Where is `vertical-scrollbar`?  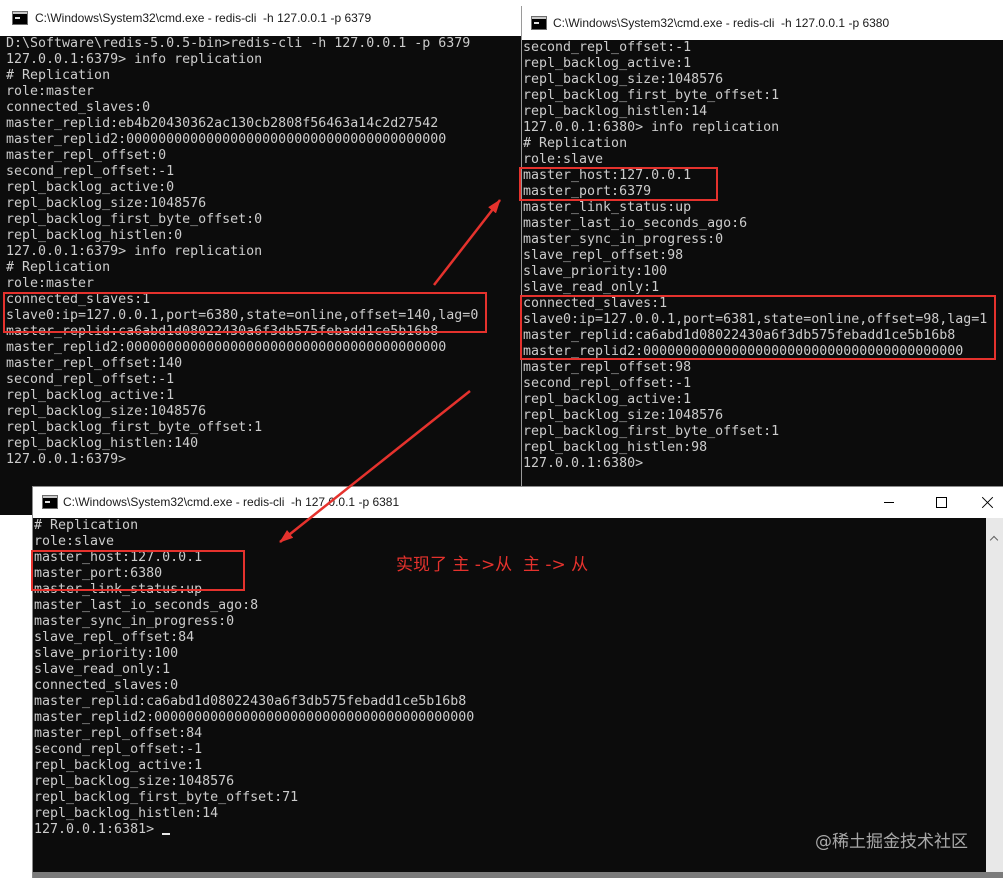
vertical-scrollbar is located at coordinates (994, 695).